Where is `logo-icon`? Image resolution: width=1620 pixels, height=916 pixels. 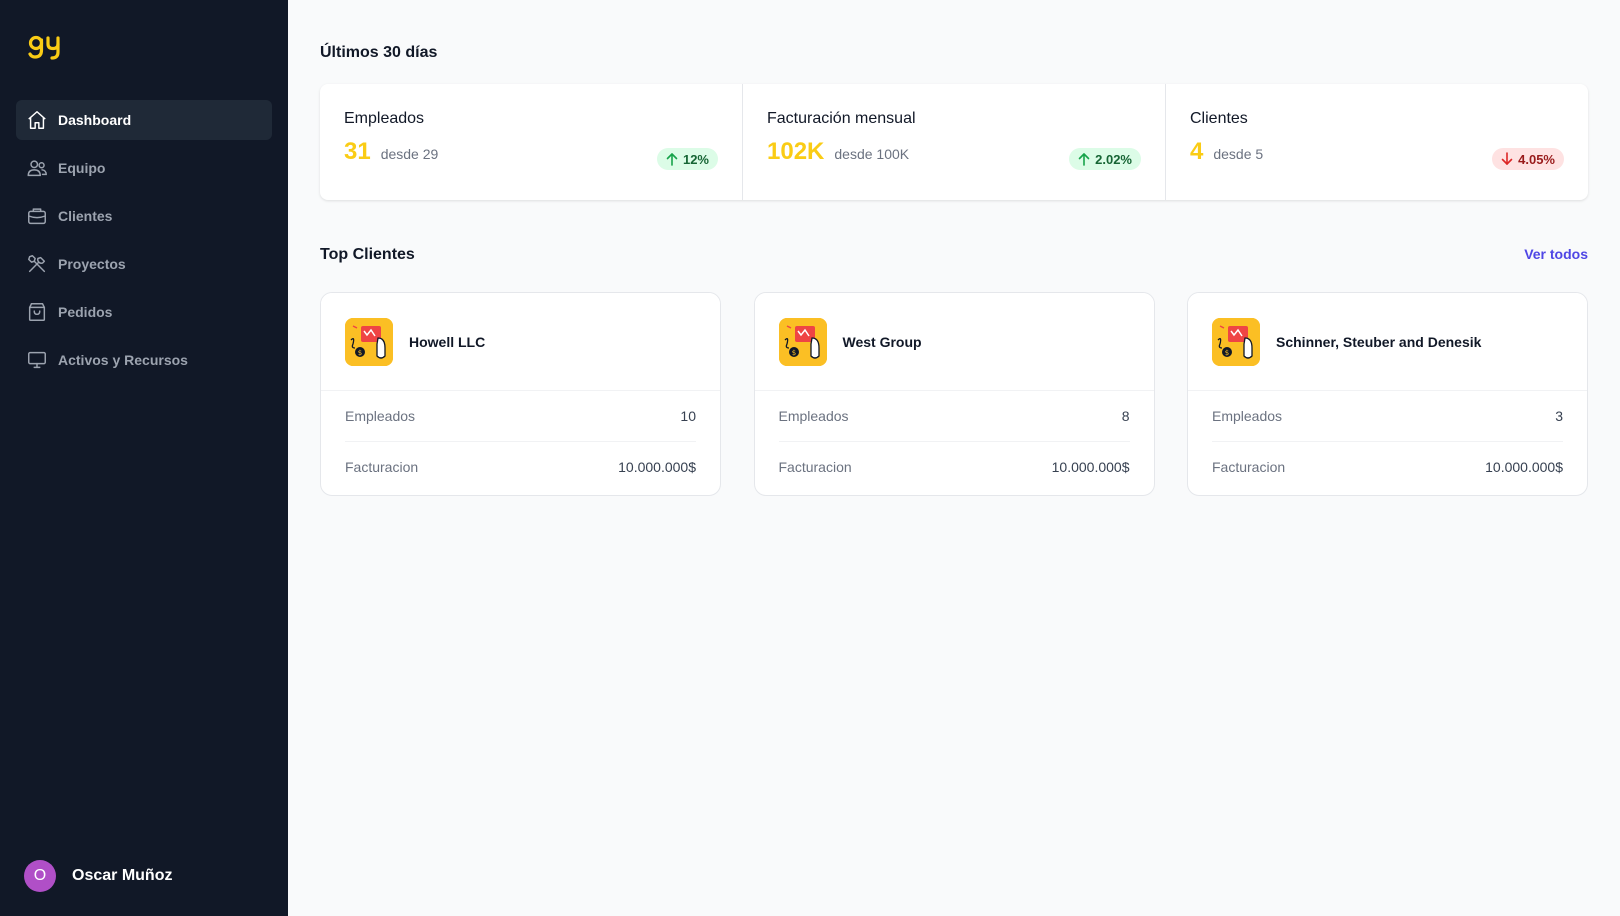 logo-icon is located at coordinates (44, 47).